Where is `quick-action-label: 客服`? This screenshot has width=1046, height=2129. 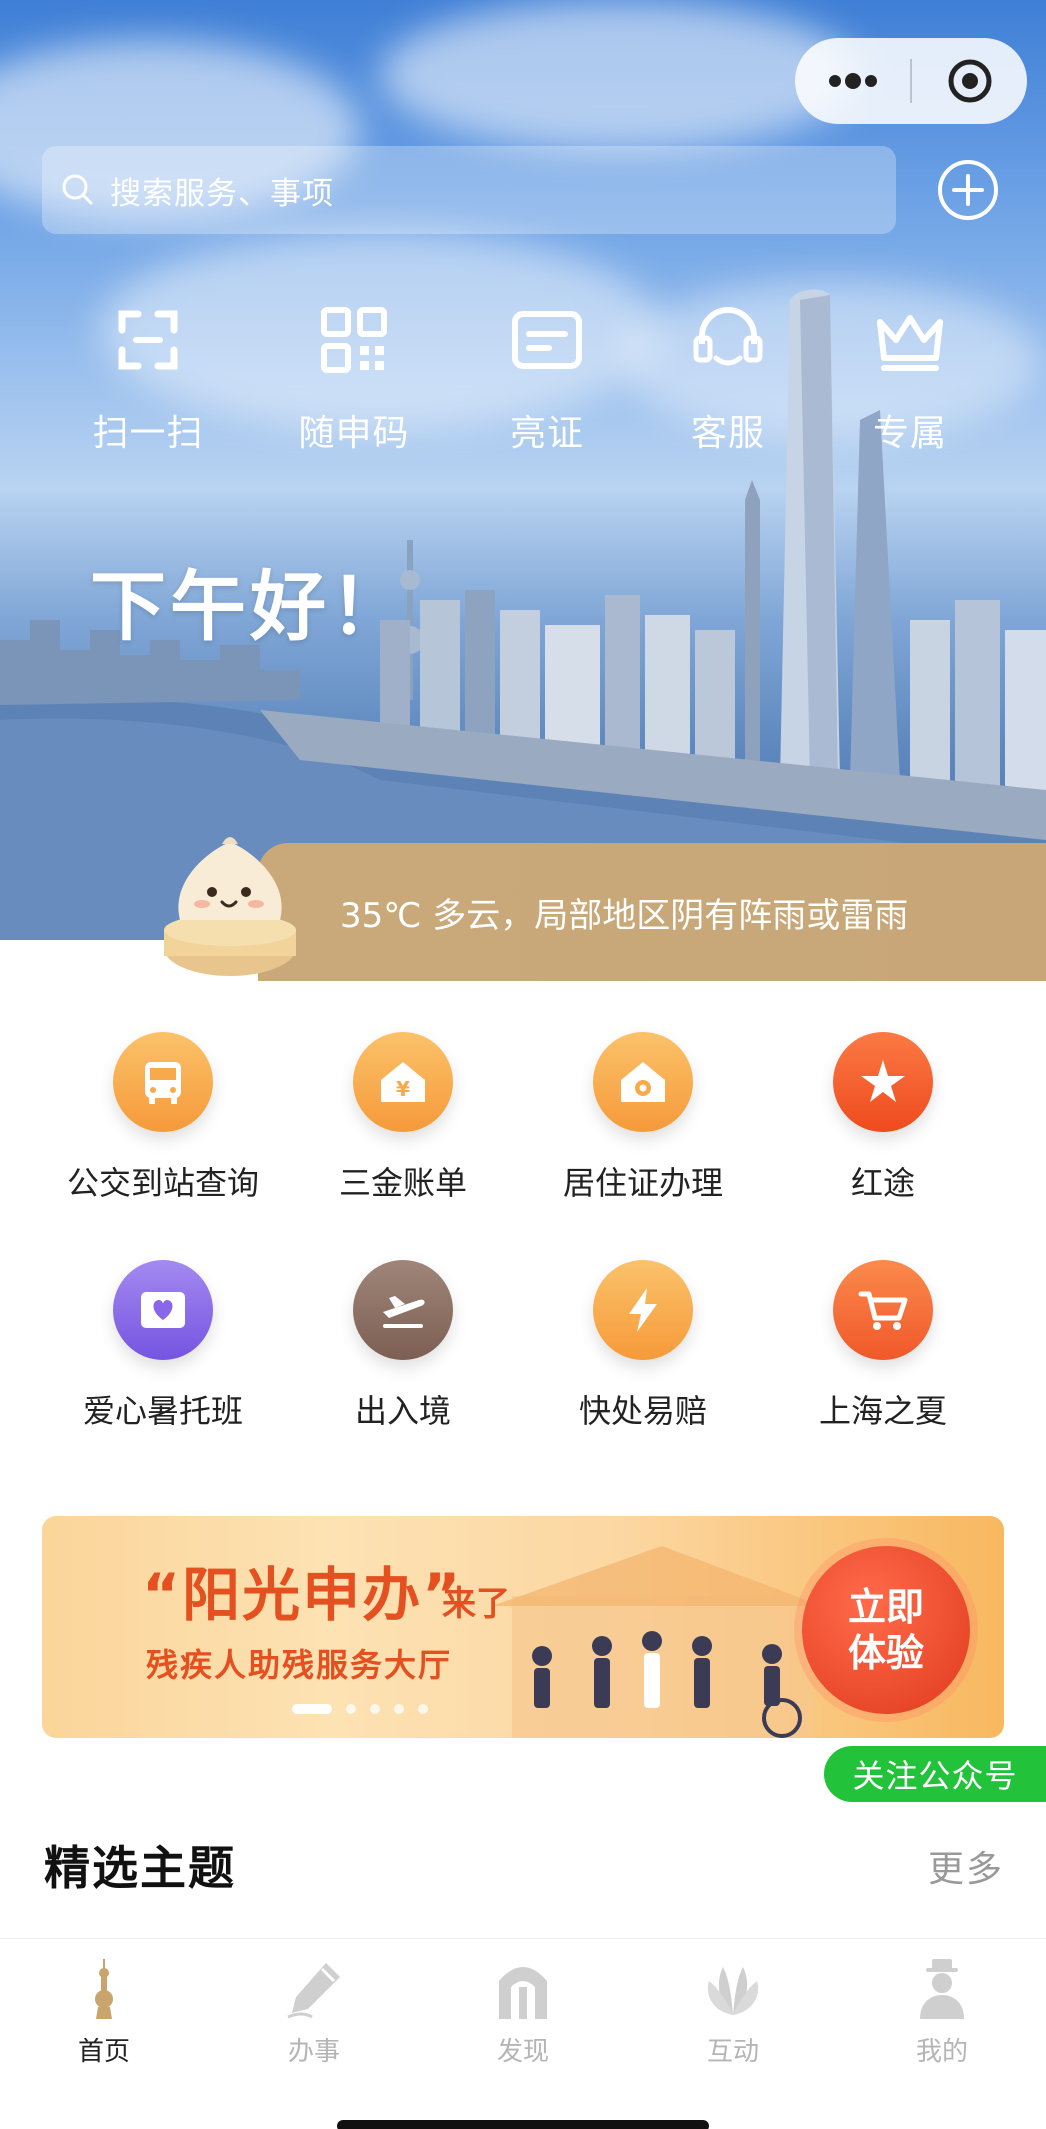 quick-action-label: 客服 is located at coordinates (727, 433).